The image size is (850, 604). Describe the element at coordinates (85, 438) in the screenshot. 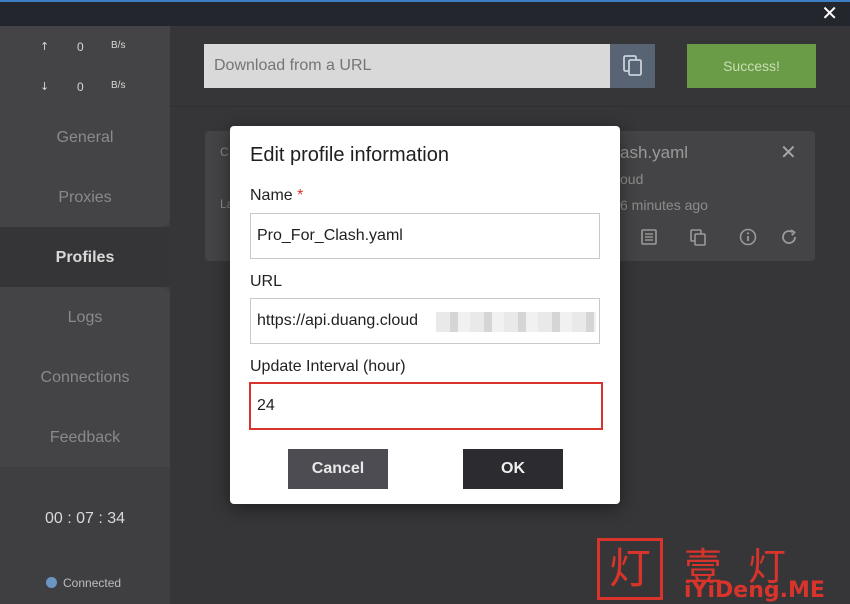

I see `sidebar-item-feedback: Feedback` at that location.